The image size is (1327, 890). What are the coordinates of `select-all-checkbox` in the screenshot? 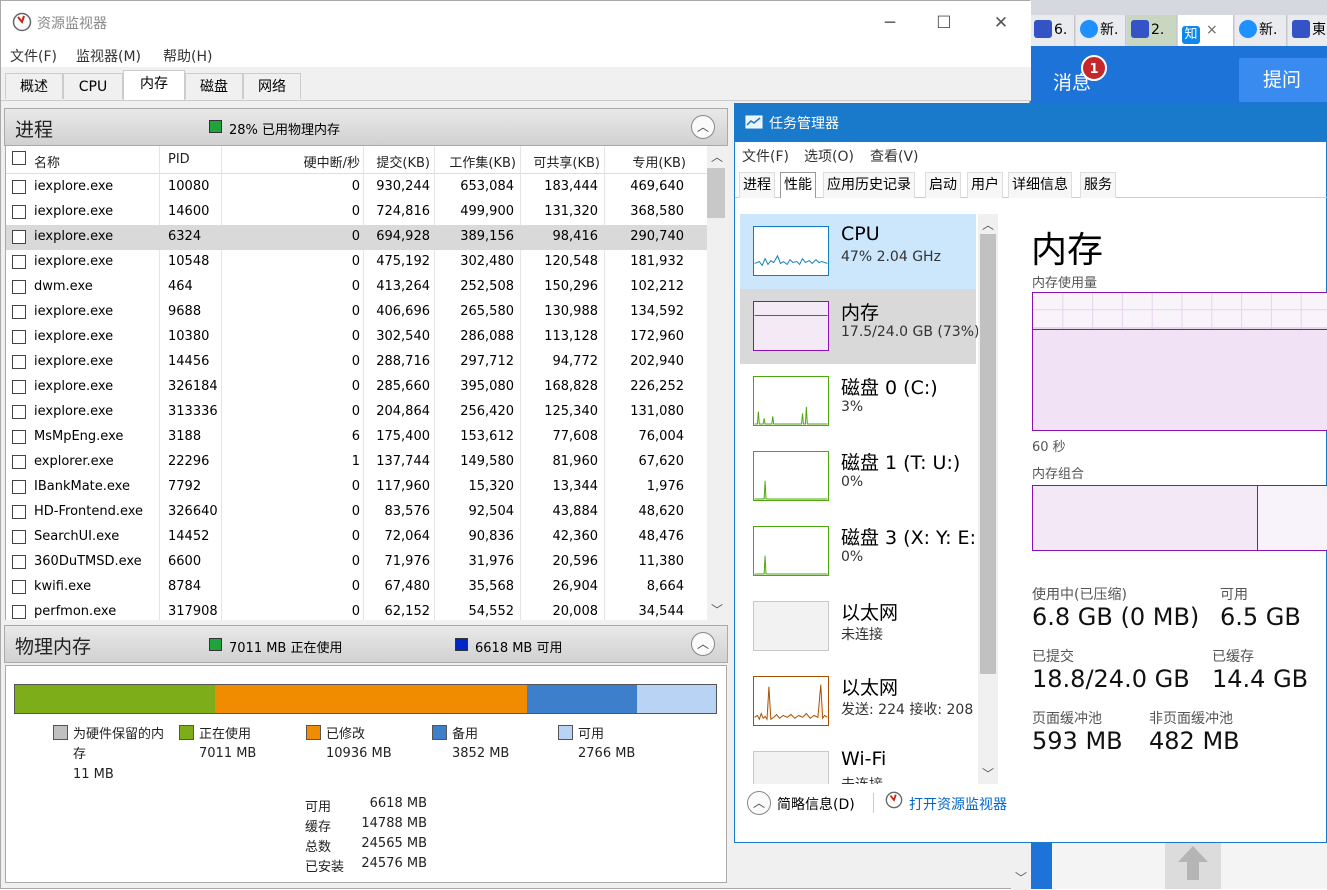 It's located at (19, 158).